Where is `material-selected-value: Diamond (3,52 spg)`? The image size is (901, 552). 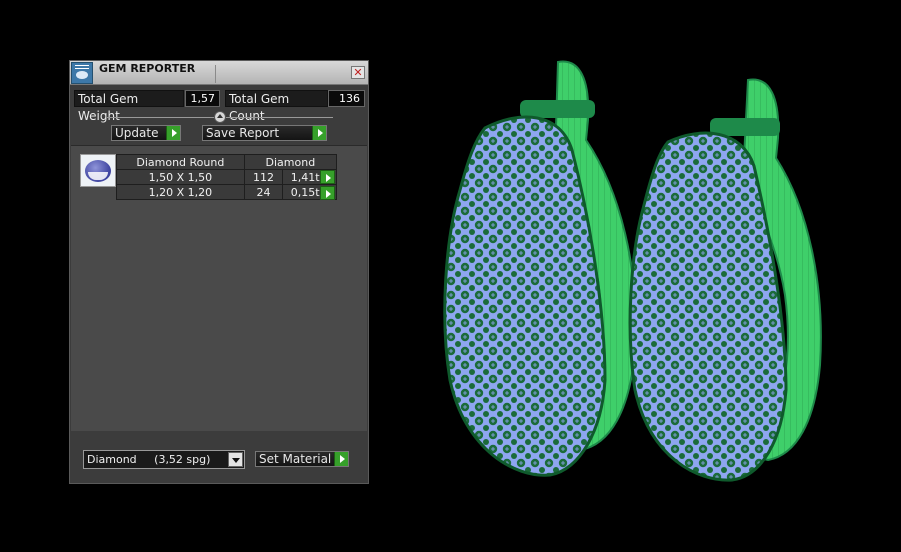
material-selected-value: Diamond (3,52 spg) is located at coordinates (149, 459).